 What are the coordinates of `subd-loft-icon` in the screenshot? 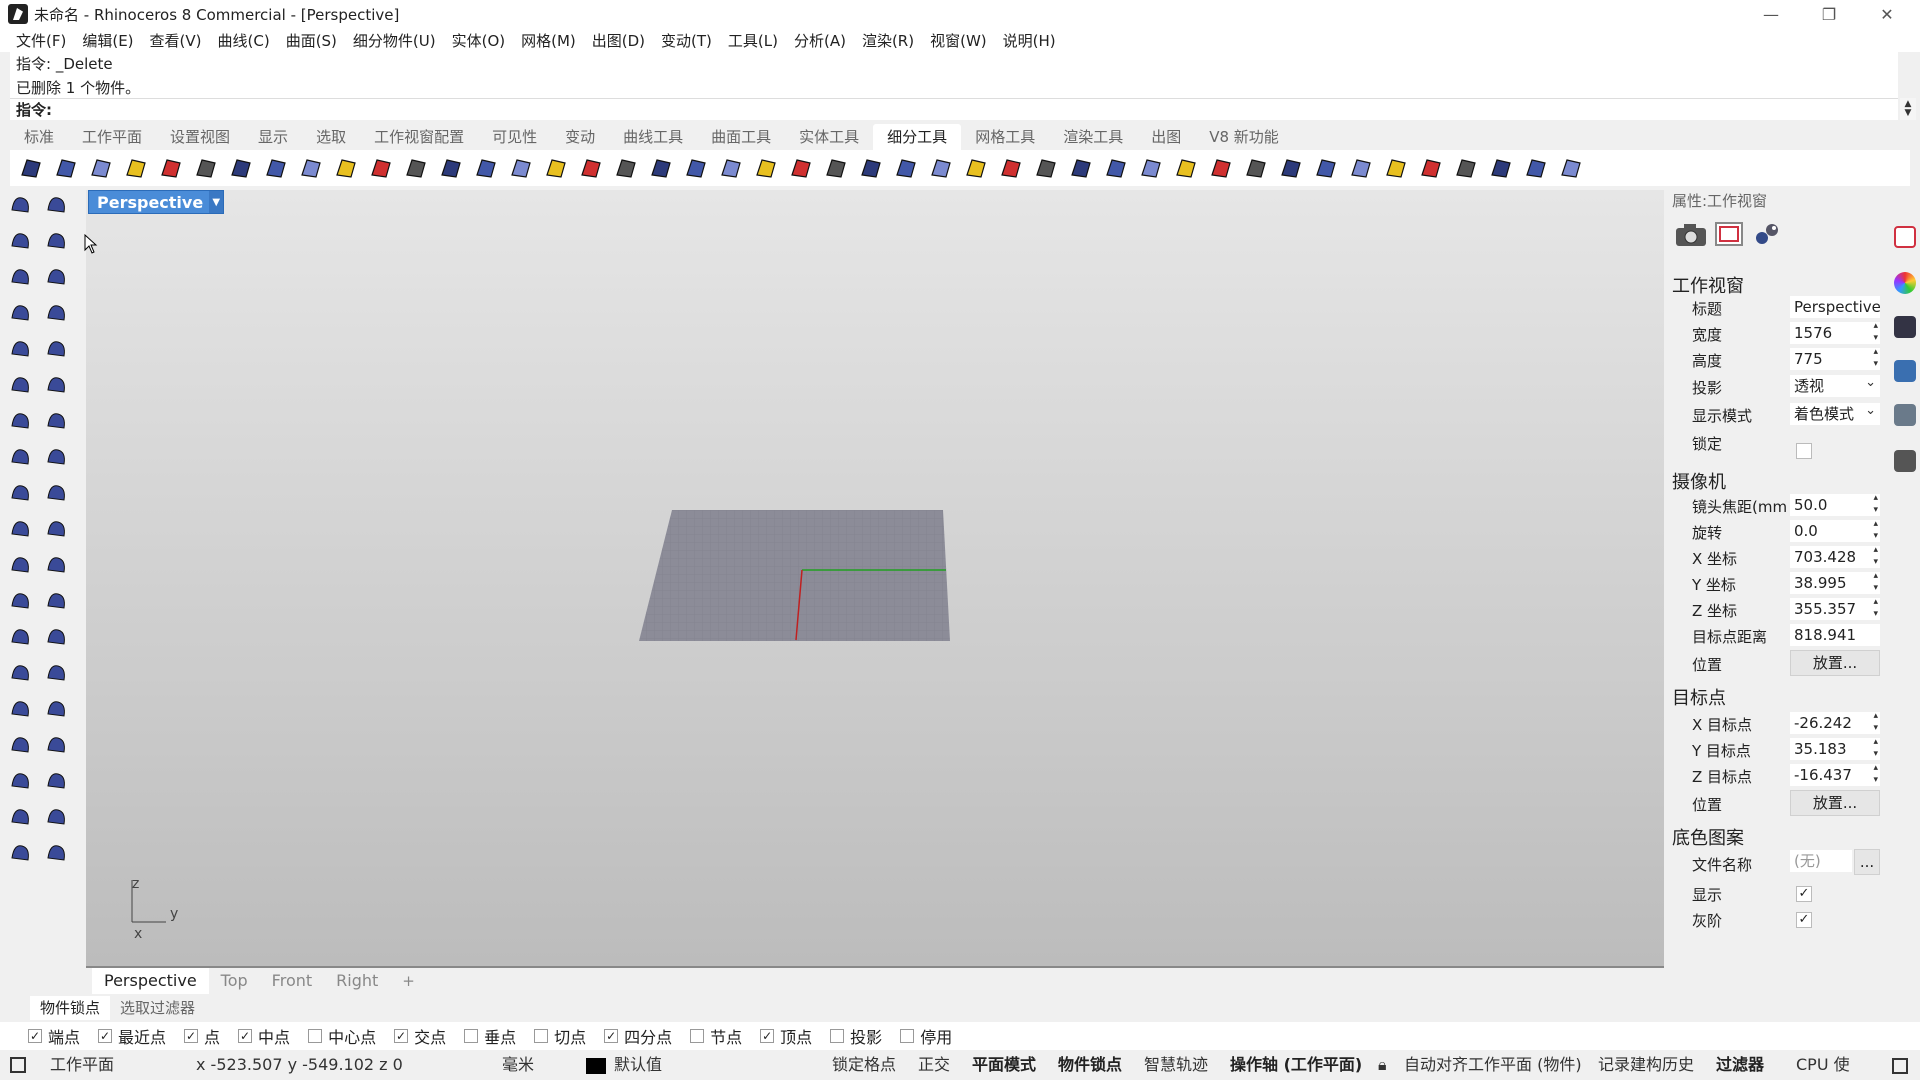 It's located at (171, 168).